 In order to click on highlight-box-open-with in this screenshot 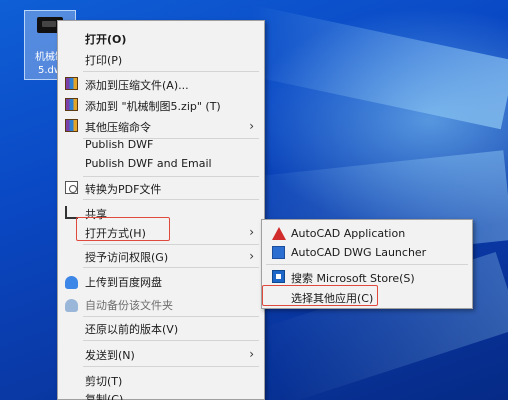, I will do `click(123, 229)`.